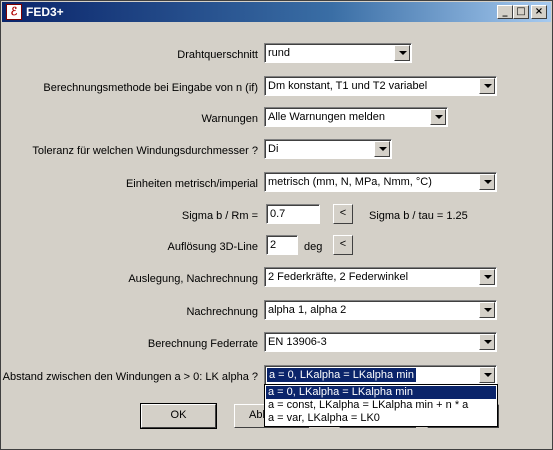 The height and width of the screenshot is (450, 553). I want to click on ok-button: OK, so click(178, 416).